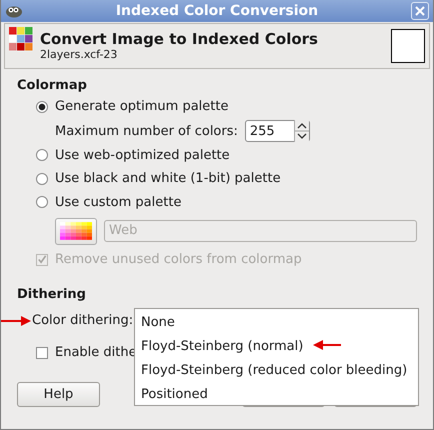 The height and width of the screenshot is (430, 434). What do you see at coordinates (276, 371) in the screenshot?
I see `menu-item: Floyd-Steinberg (reduced color bleeding)` at bounding box center [276, 371].